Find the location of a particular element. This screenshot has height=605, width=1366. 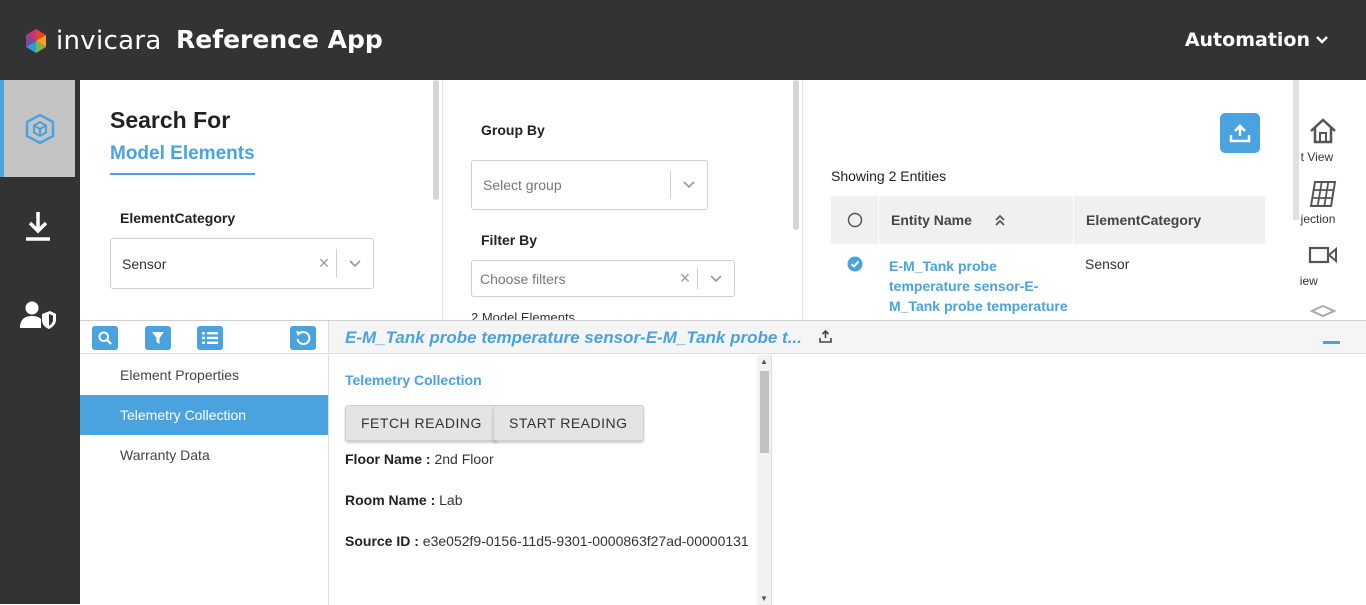

cube-tool is located at coordinates (1333, 312).